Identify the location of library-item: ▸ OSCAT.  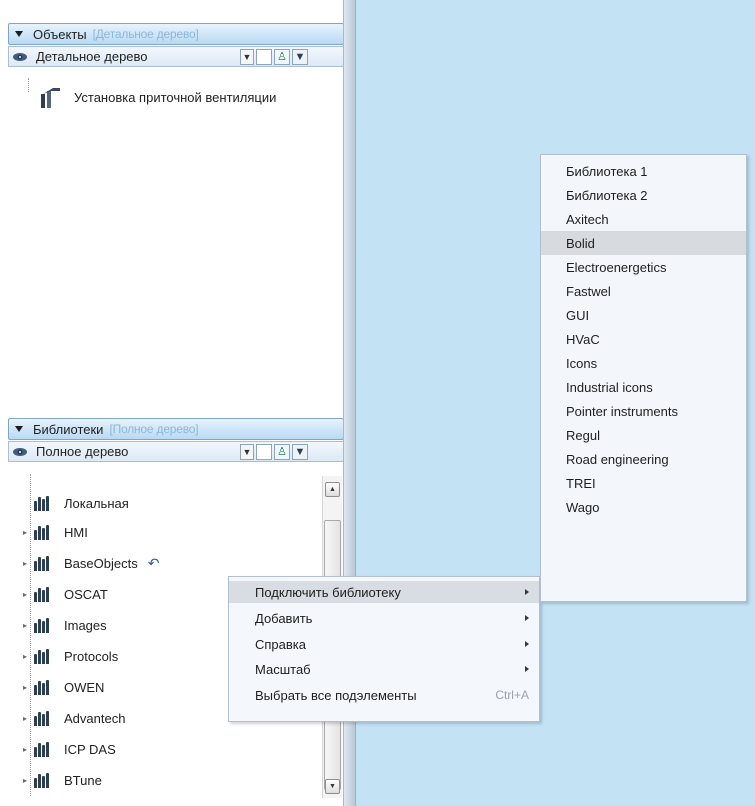
(64, 594).